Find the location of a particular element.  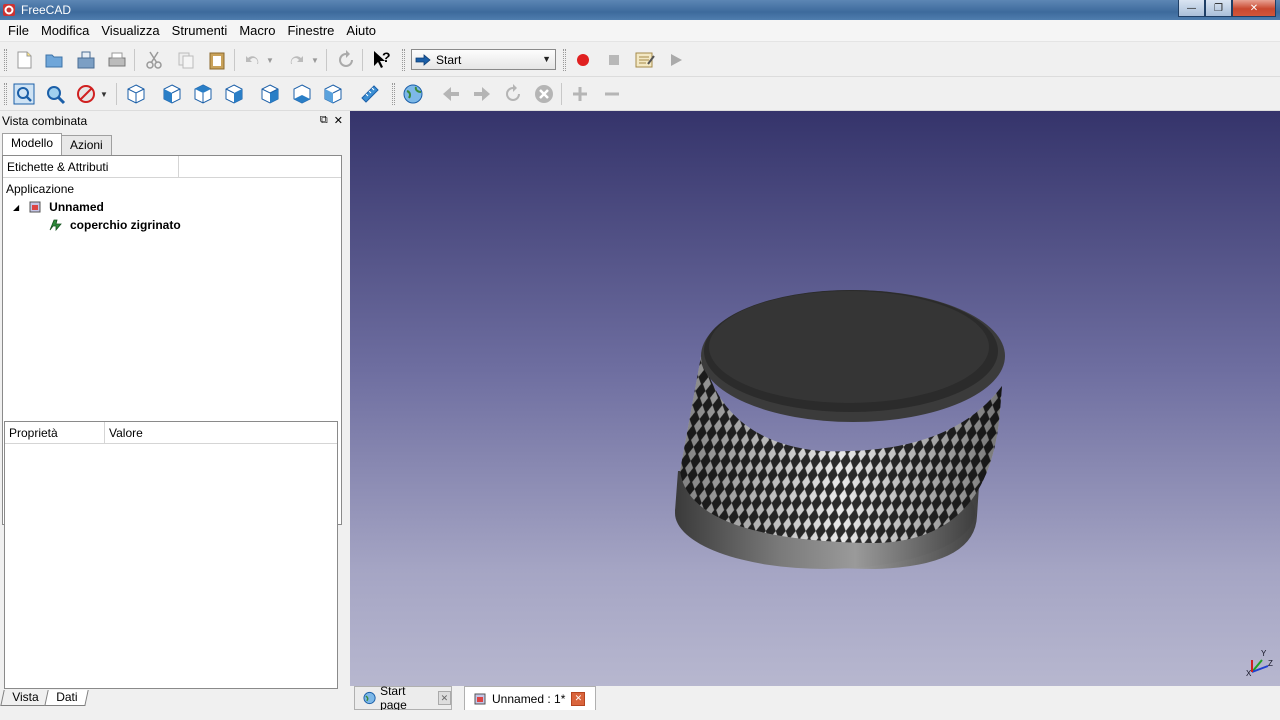

refresh-button is located at coordinates (346, 60).